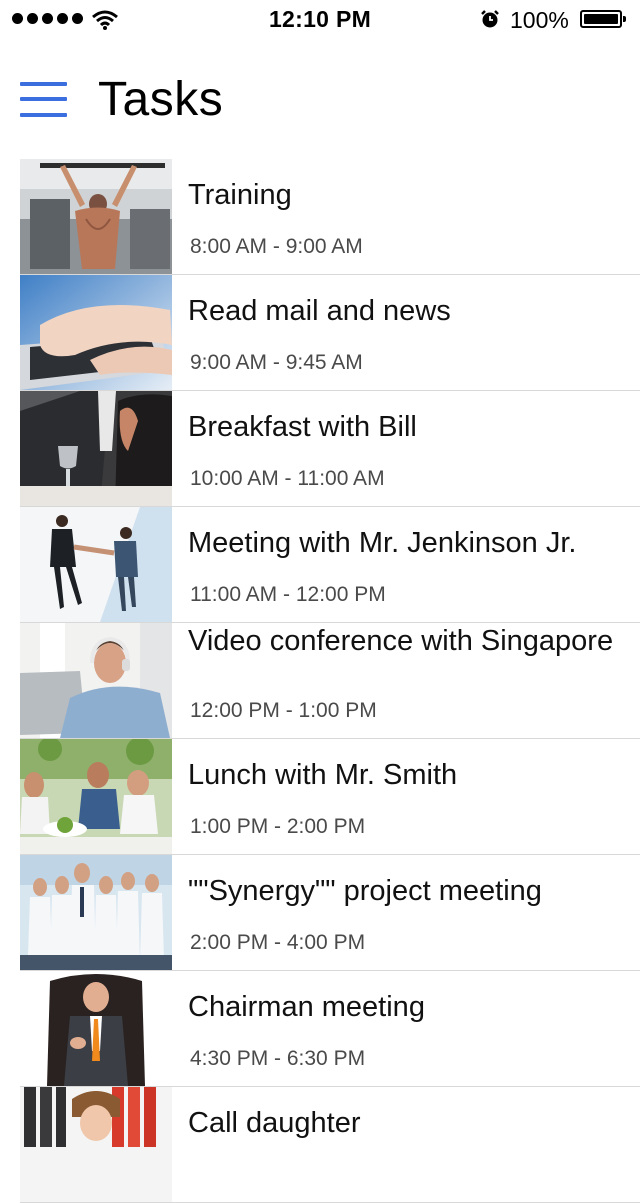 This screenshot has height=1203, width=640. What do you see at coordinates (276, 246) in the screenshot?
I see `task-time: 8:00 AM - 9:00 AM` at bounding box center [276, 246].